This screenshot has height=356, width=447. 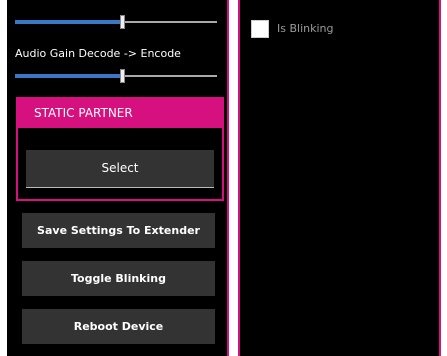 What do you see at coordinates (98, 53) in the screenshot?
I see `decode-encode-gain-label: Audio Gain Decode -> Encode` at bounding box center [98, 53].